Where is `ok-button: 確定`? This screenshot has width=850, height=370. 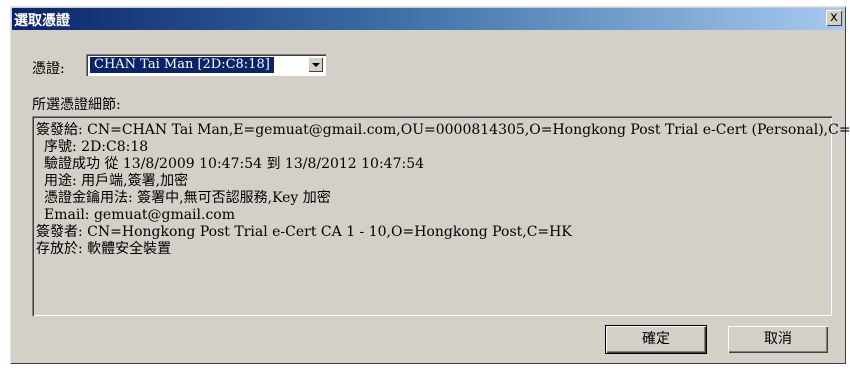
ok-button: 確定 is located at coordinates (656, 339).